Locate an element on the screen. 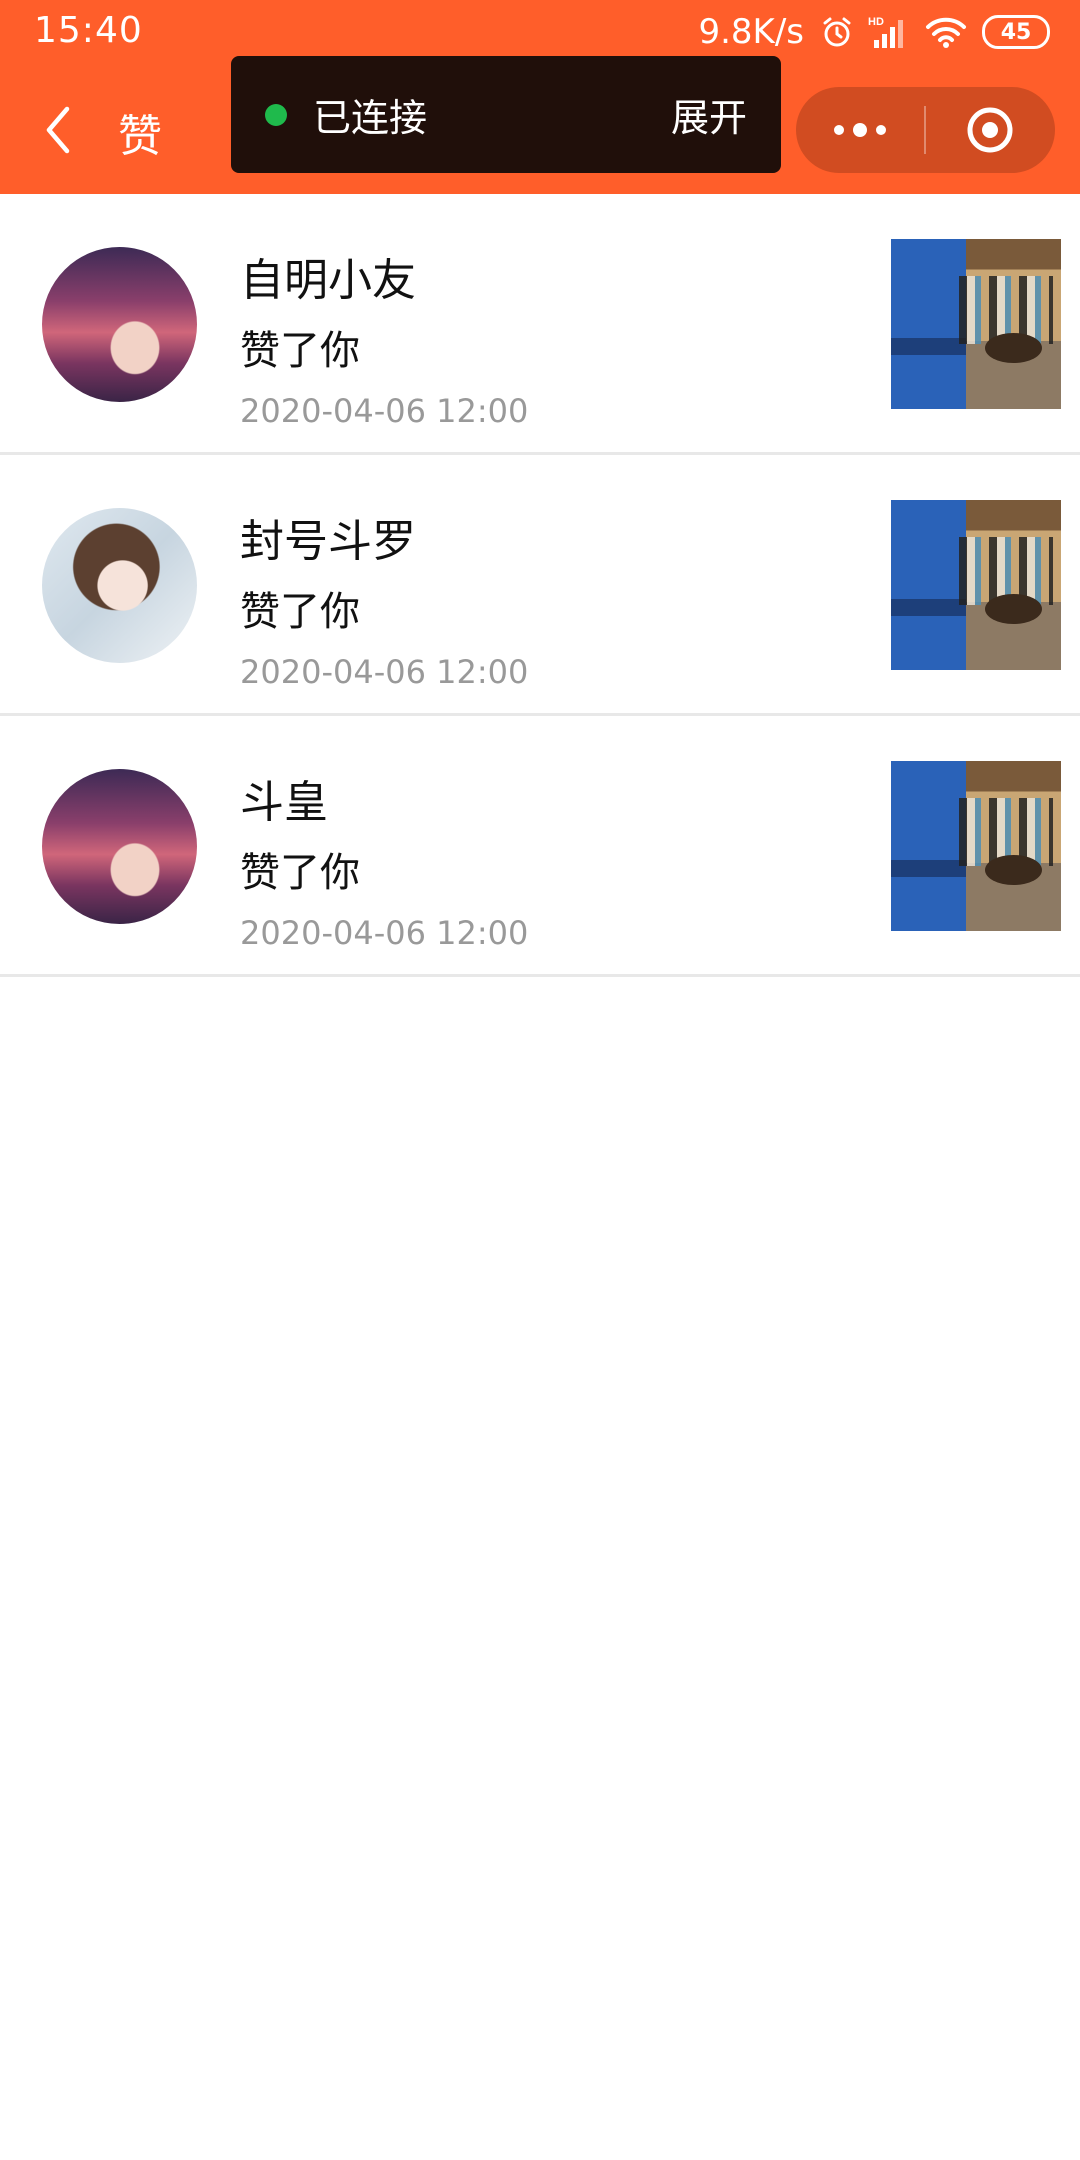 The height and width of the screenshot is (2160, 1080). svg-text: HD is located at coordinates (876, 22).